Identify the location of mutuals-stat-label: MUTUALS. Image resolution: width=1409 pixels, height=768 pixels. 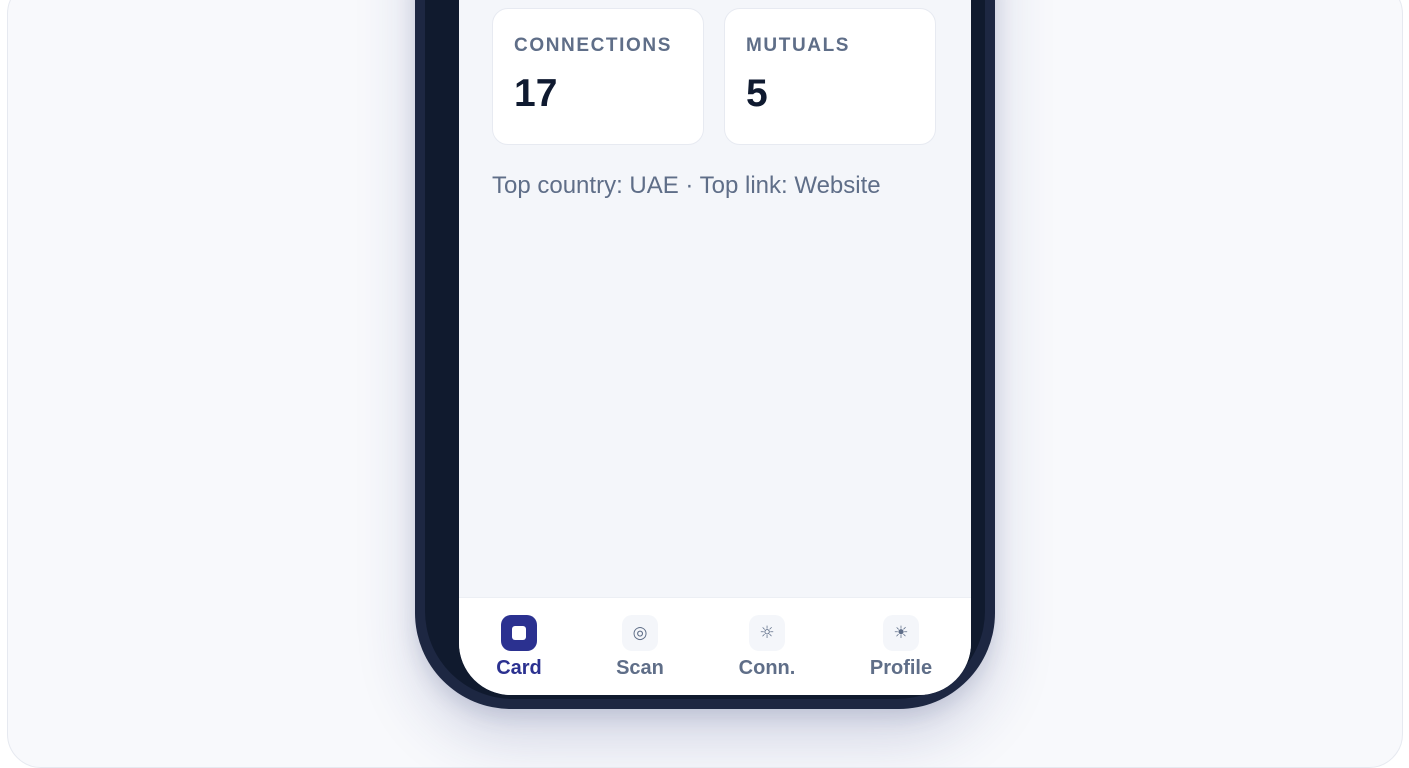
(798, 45).